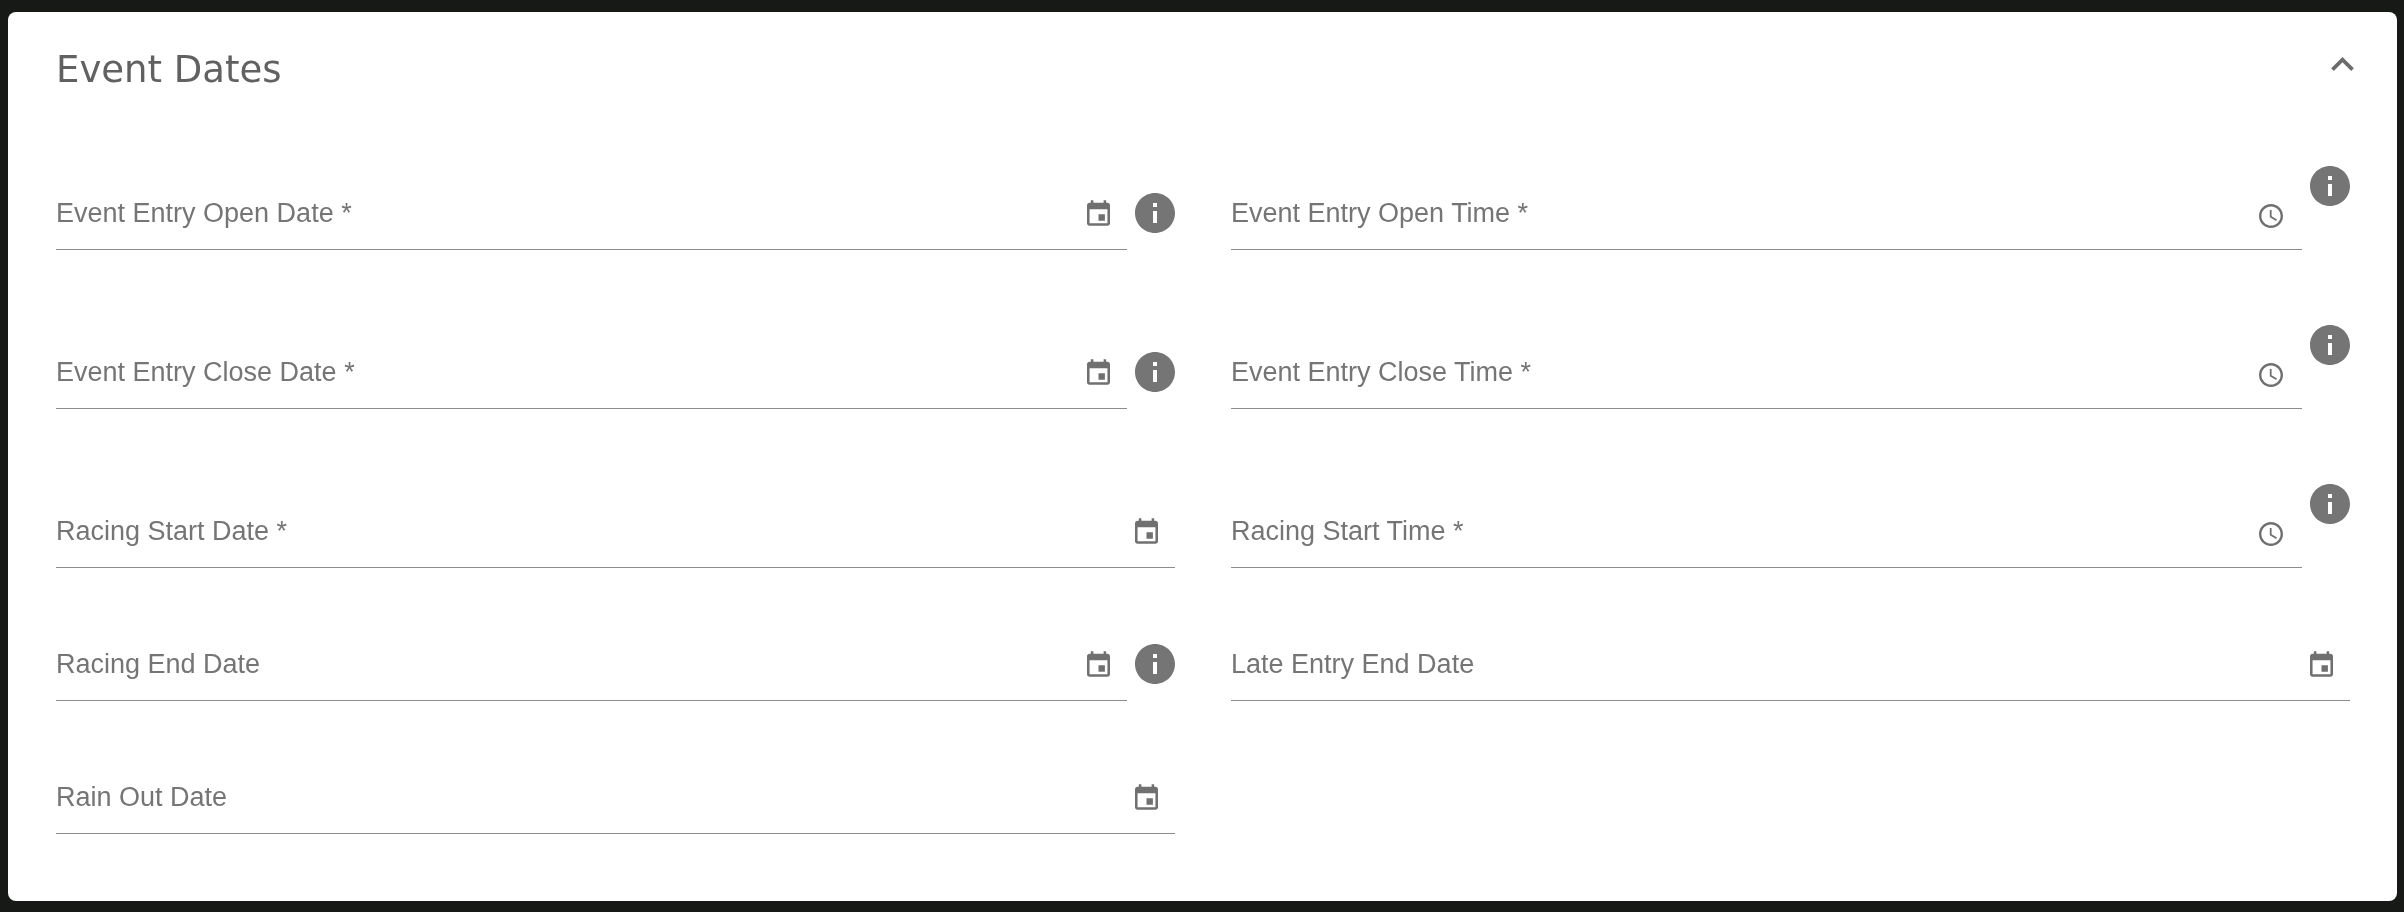 The height and width of the screenshot is (912, 2404). Describe the element at coordinates (1382, 371) in the screenshot. I see `field-label: Event Entry Close Time *` at that location.